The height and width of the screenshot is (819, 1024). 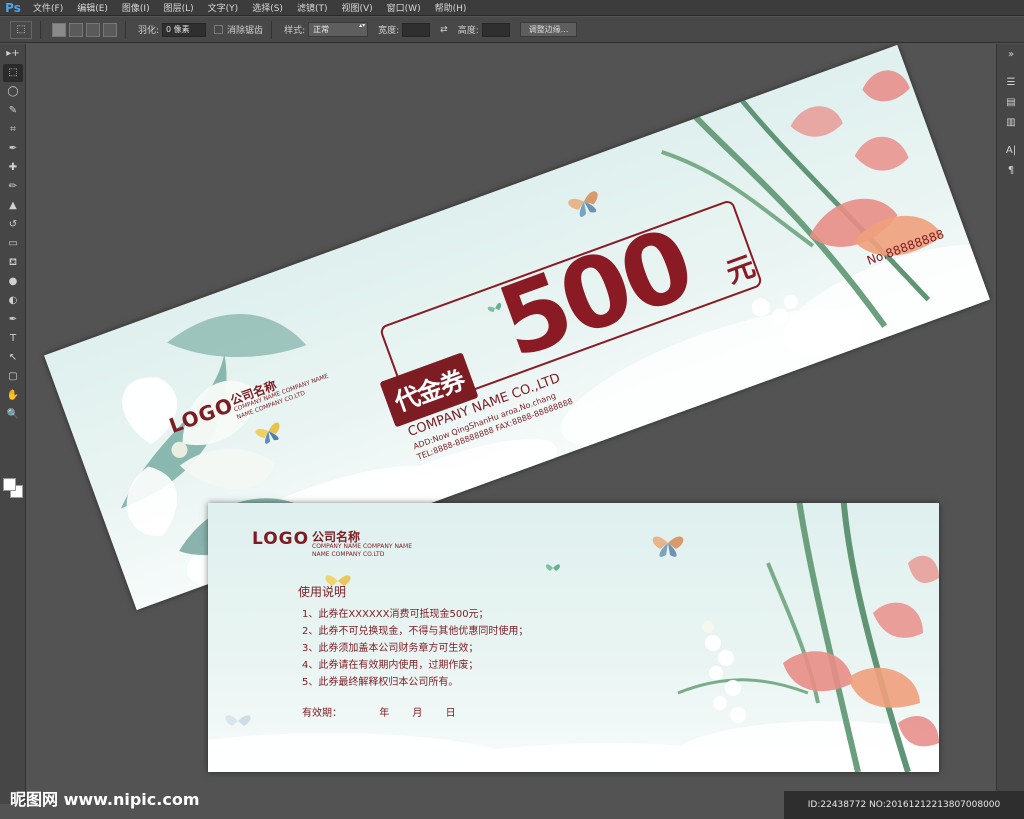 I want to click on menu-file: 文件(F), so click(x=48, y=7).